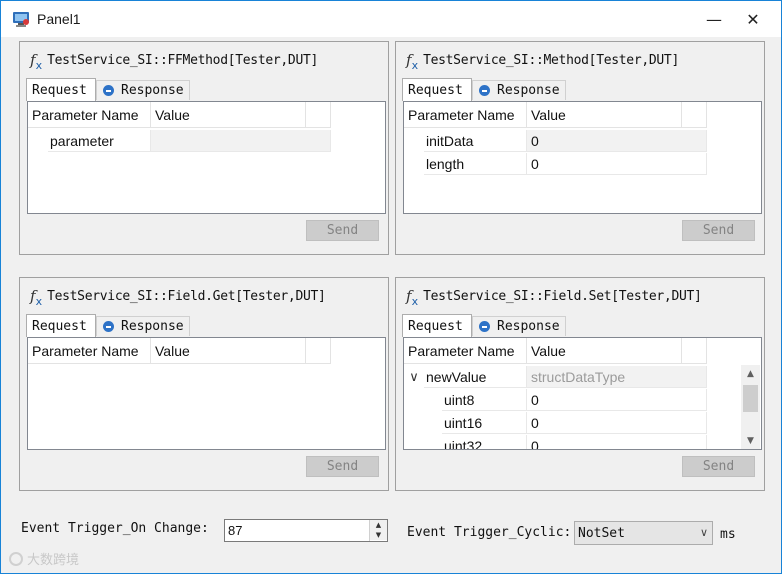 The width and height of the screenshot is (782, 574). I want to click on watermark: 大数跨境, so click(44, 558).